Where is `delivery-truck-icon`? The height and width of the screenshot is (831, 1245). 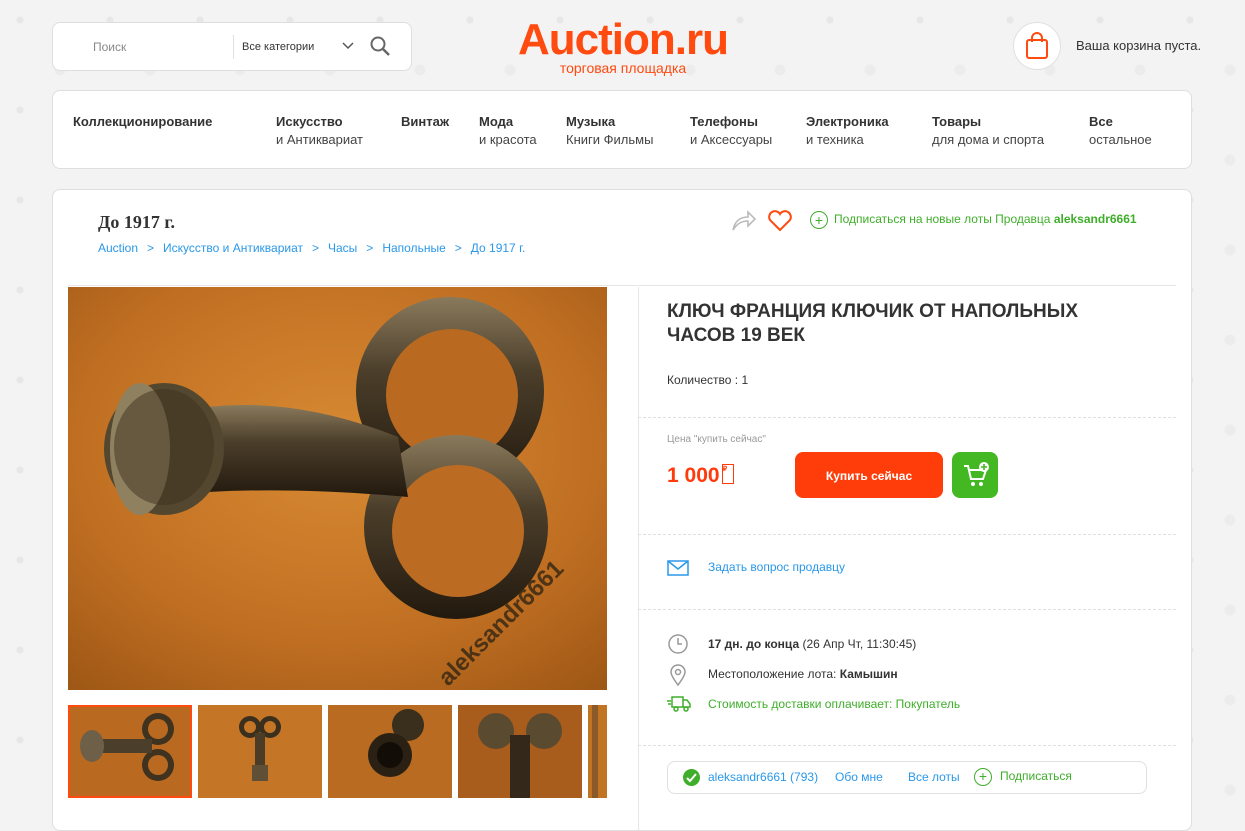 delivery-truck-icon is located at coordinates (679, 704).